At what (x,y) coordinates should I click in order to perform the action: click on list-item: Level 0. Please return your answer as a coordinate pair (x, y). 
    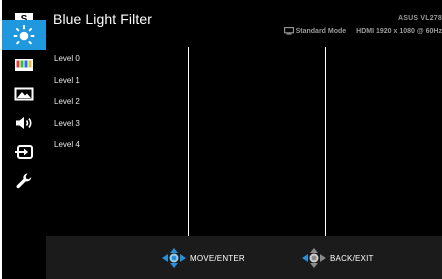
    Looking at the image, I should click on (67, 64).